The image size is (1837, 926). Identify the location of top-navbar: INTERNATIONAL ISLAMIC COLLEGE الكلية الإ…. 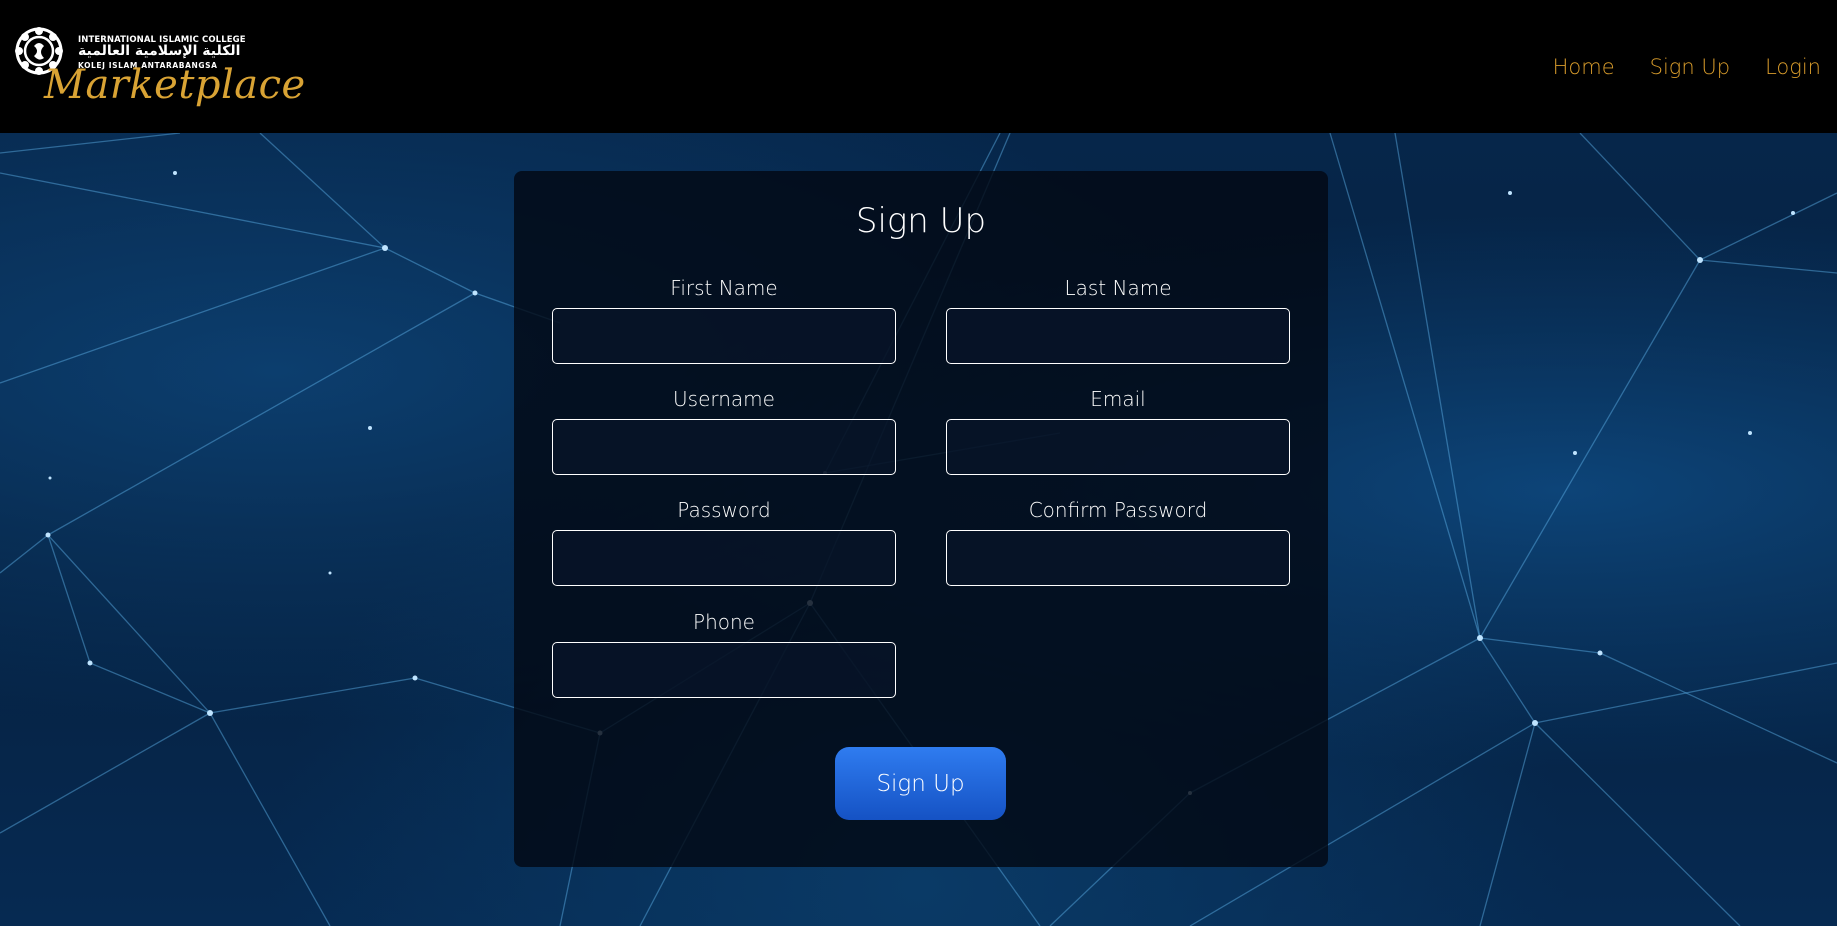
(918, 66).